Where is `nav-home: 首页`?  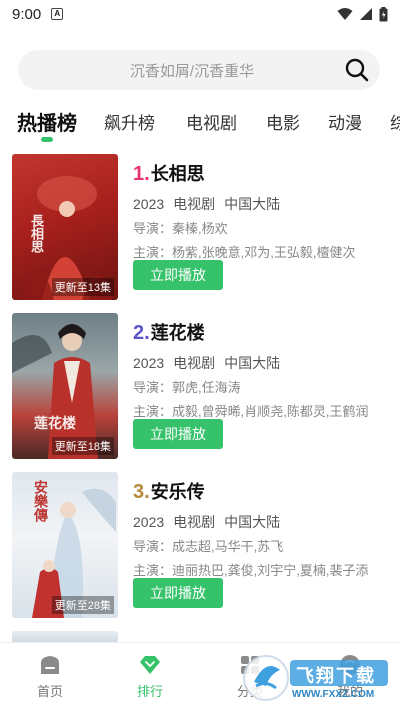
nav-home: 首页 is located at coordinates (50, 676).